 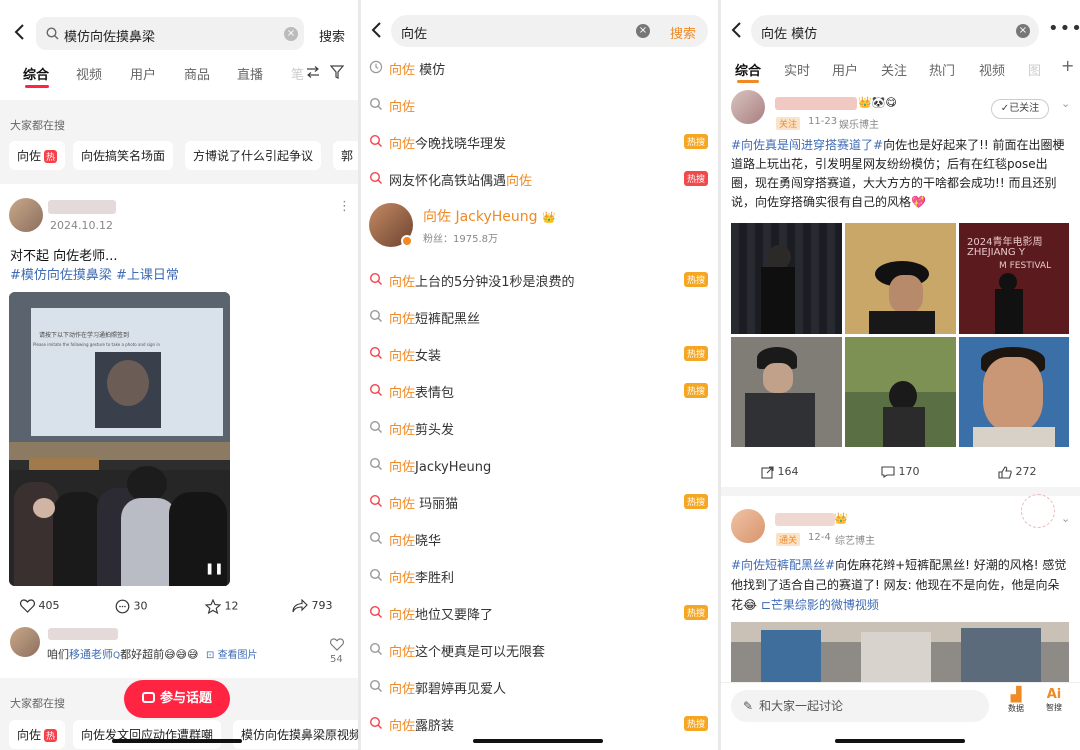 What do you see at coordinates (1016, 700) in the screenshot?
I see `data-button: ▟ 数据` at bounding box center [1016, 700].